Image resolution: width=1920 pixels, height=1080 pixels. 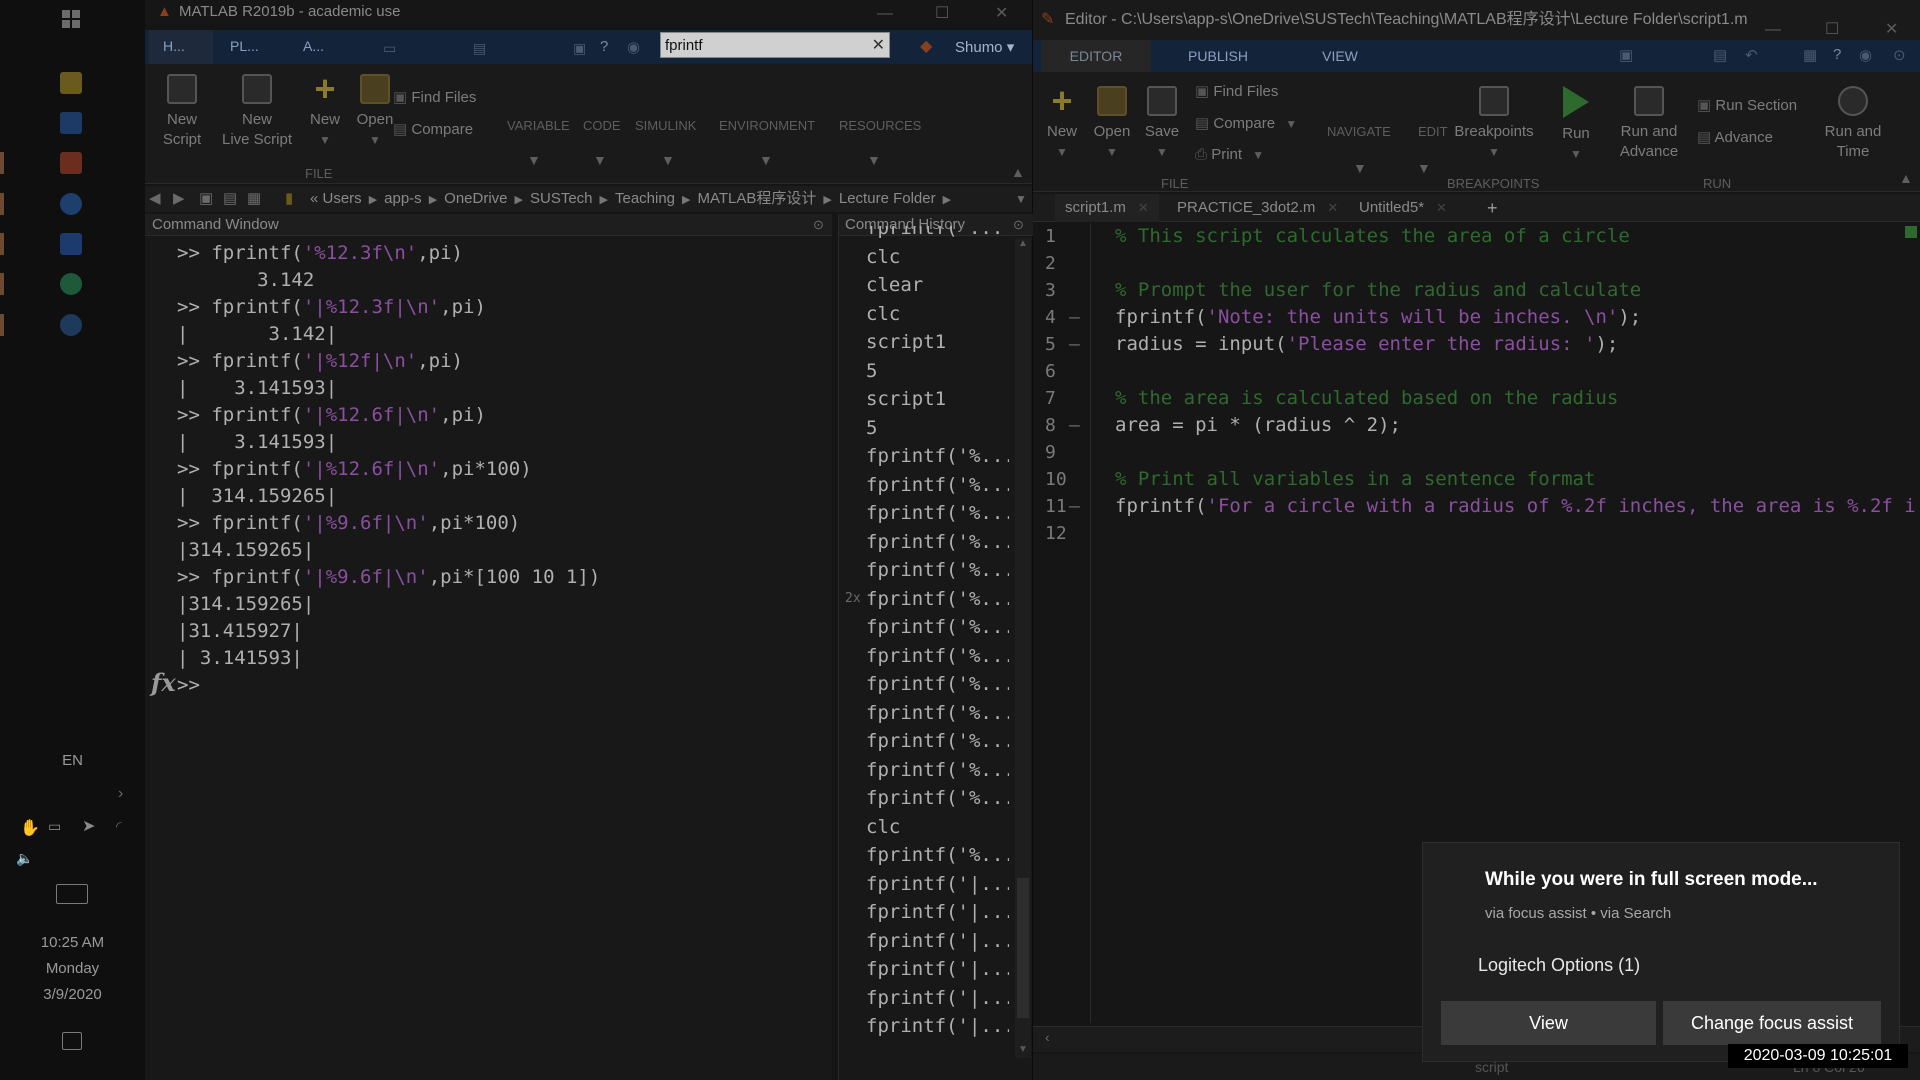 I want to click on word-icon, so click(x=71, y=244).